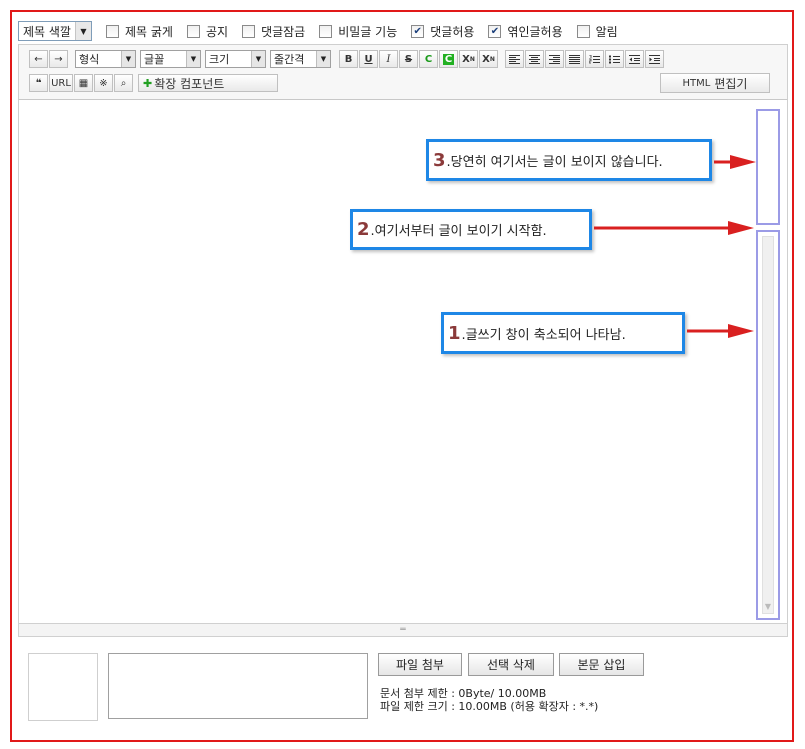 The height and width of the screenshot is (749, 805). What do you see at coordinates (420, 664) in the screenshot?
I see `attach-file-button: 파일 첨부` at bounding box center [420, 664].